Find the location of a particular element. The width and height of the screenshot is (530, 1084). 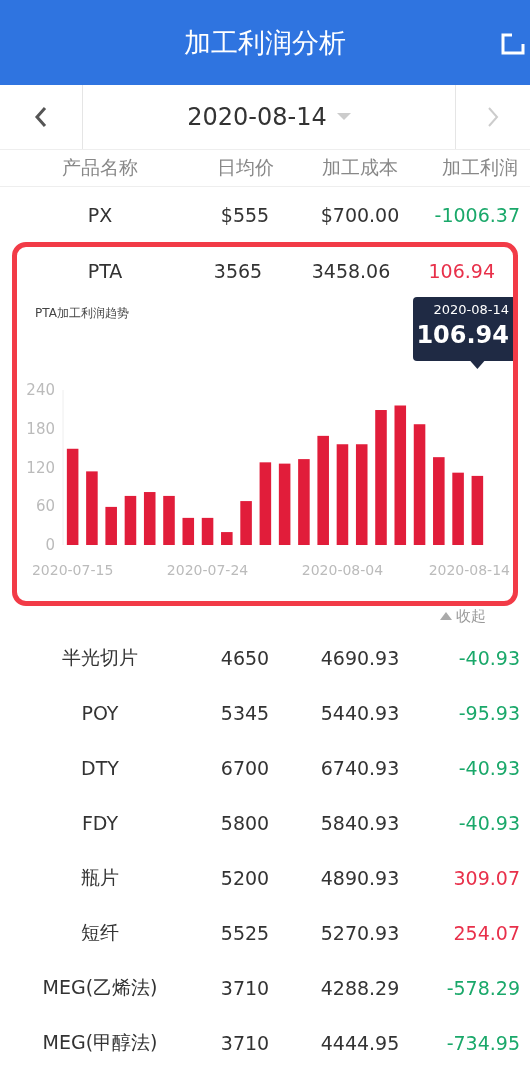

collapse-icon is located at coordinates (446, 616).